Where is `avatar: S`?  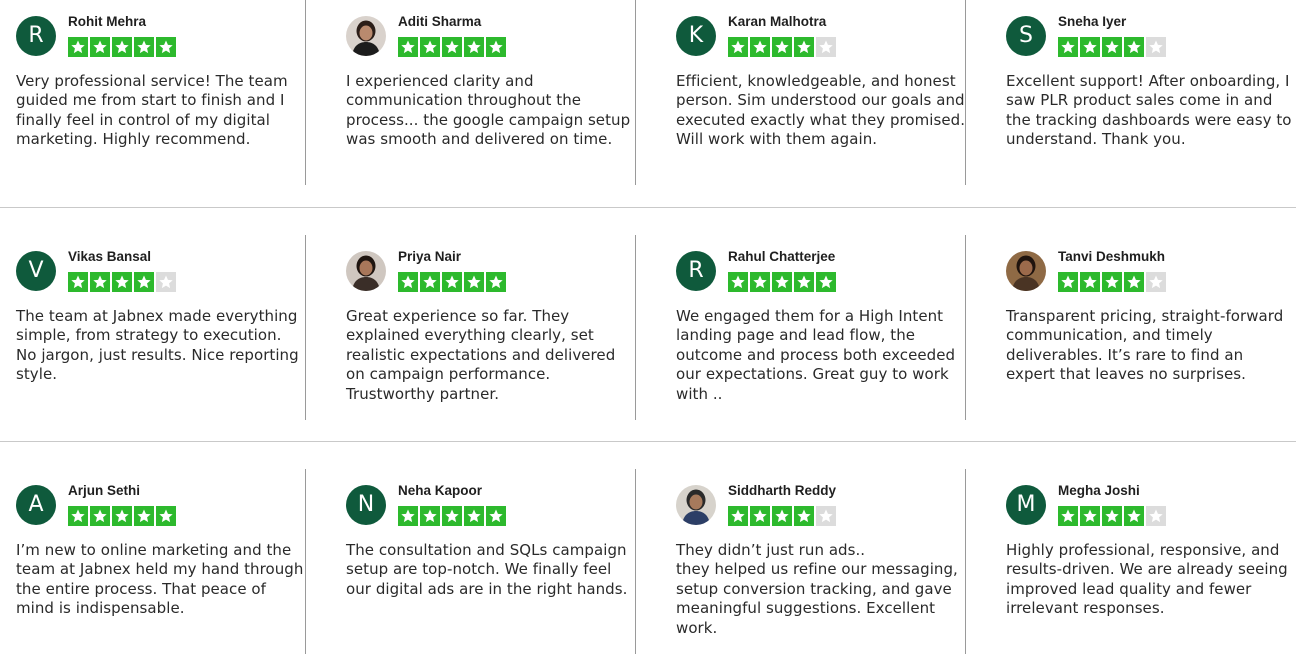
avatar: S is located at coordinates (1026, 36).